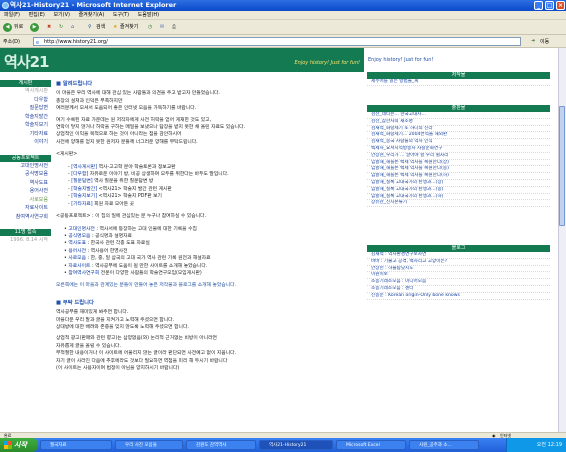 This screenshot has height=452, width=566. I want to click on notice-line: 여러분께서 모셔서 도움되어 좋은 인터넷 모음을 가득하기를 바랍니다., so click(126, 109).